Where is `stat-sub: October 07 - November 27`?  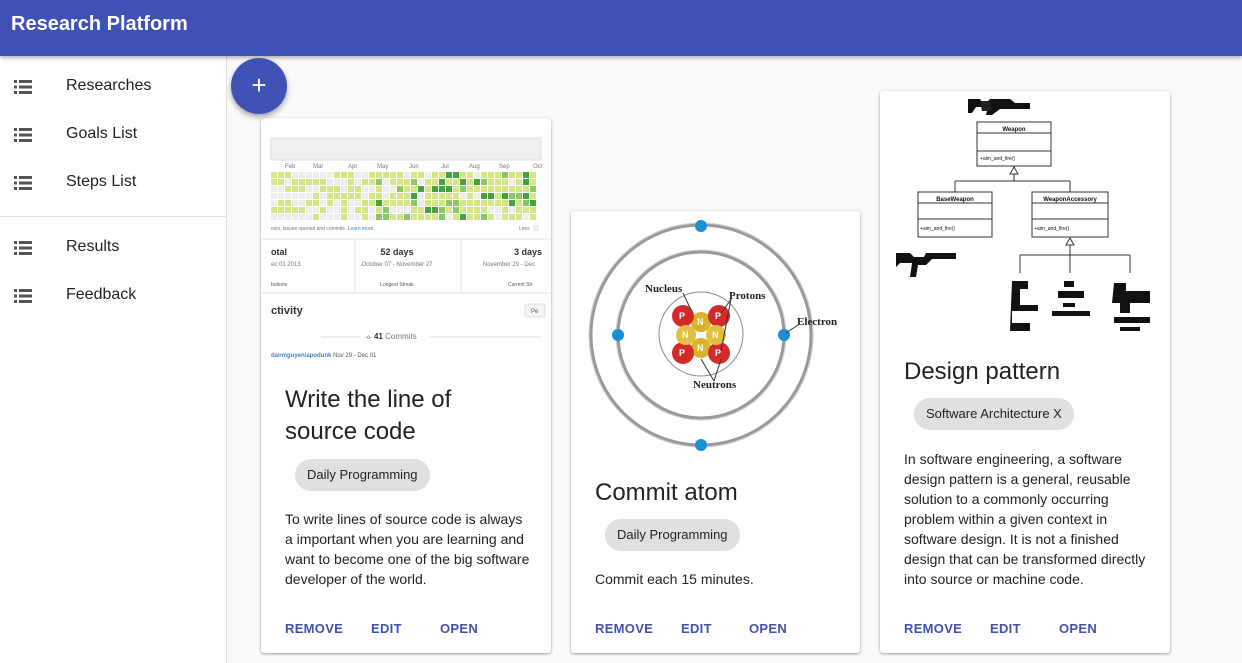 stat-sub: October 07 - November 27 is located at coordinates (397, 265).